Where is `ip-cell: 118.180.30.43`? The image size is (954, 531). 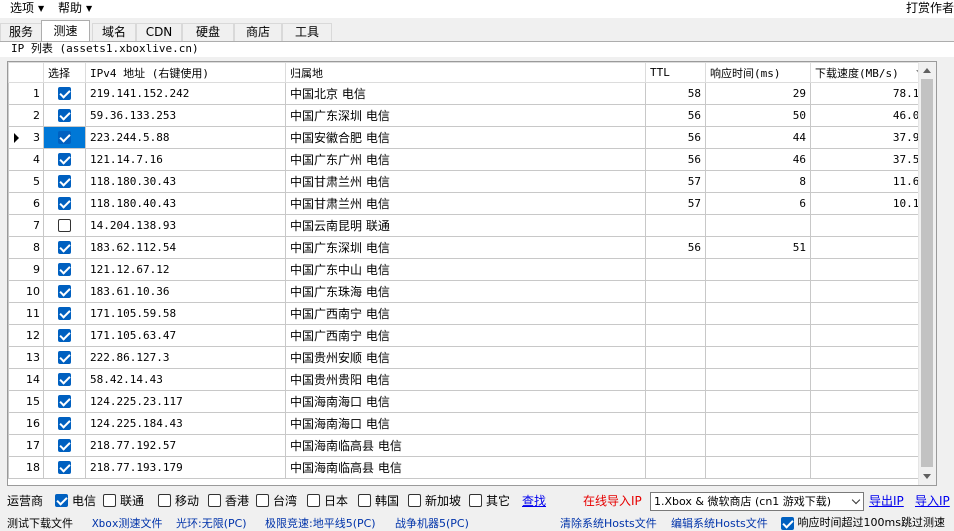
ip-cell: 118.180.30.43 is located at coordinates (185, 181).